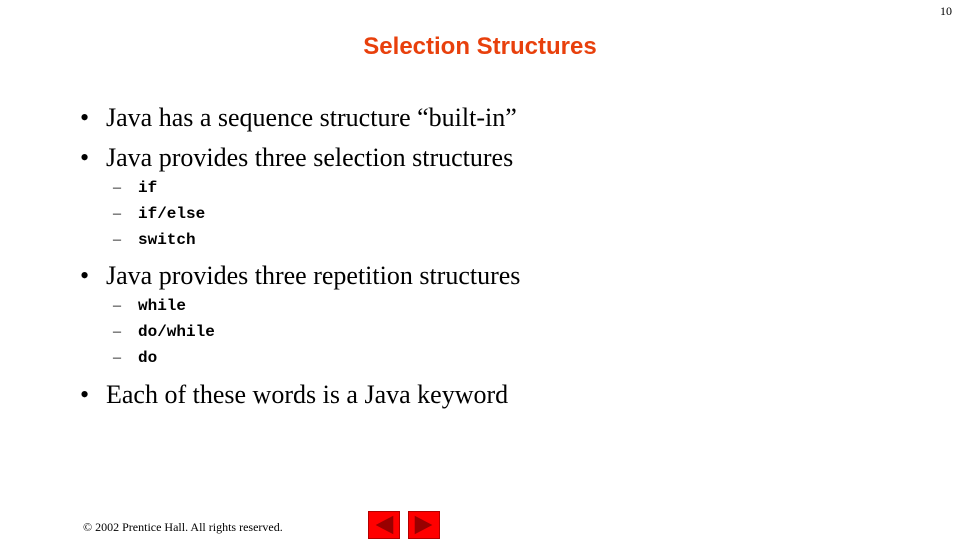 The width and height of the screenshot is (960, 540). I want to click on previous-slide-button, so click(384, 525).